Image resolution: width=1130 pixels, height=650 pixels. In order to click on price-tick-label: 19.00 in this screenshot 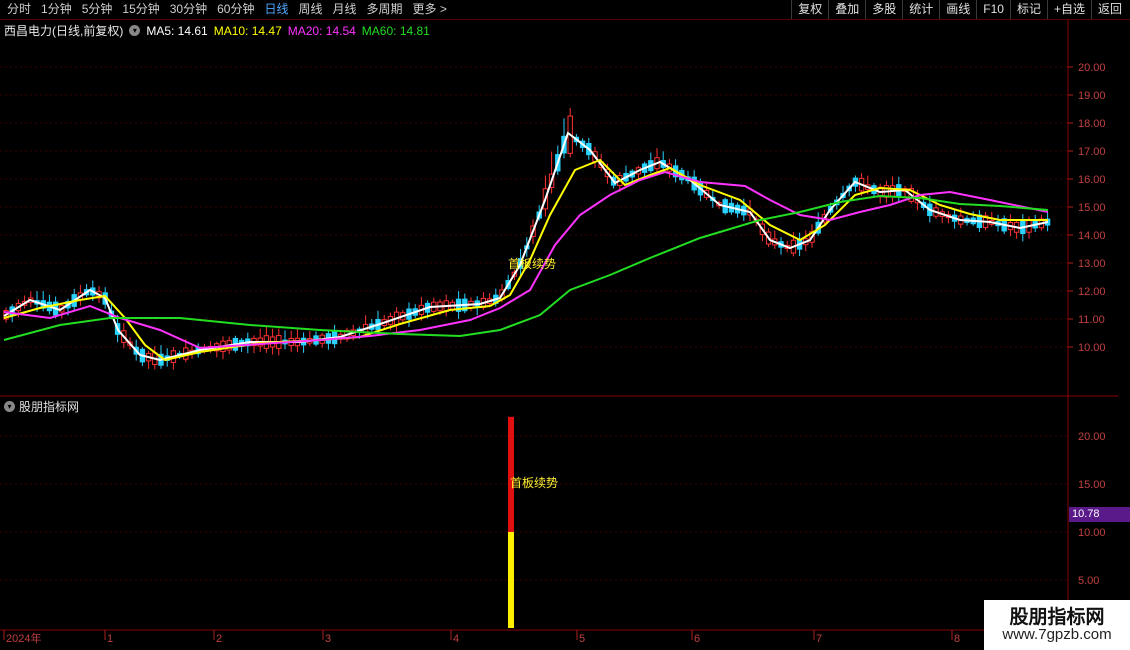, I will do `click(1092, 96)`.